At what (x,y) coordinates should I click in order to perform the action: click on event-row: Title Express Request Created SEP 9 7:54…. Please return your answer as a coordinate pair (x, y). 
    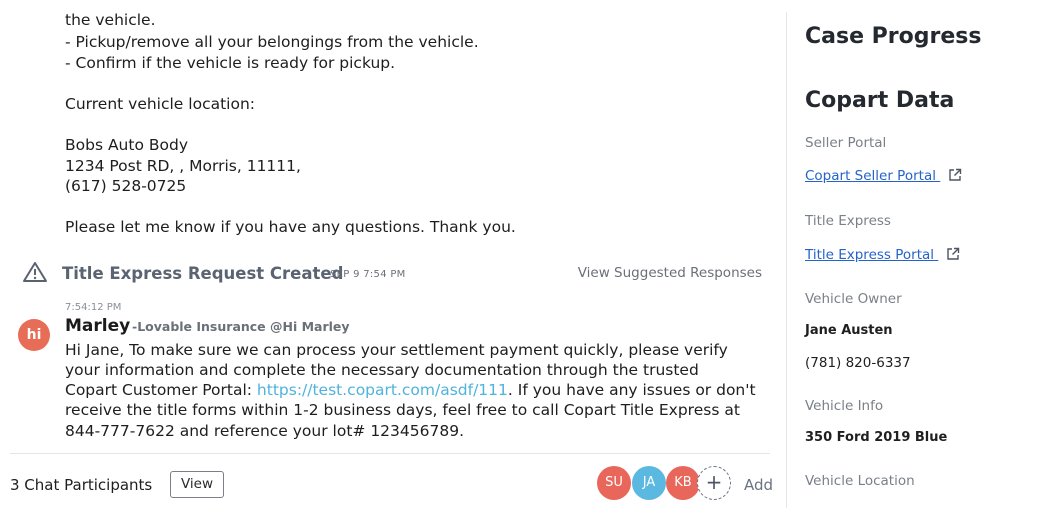
    Looking at the image, I should click on (397, 274).